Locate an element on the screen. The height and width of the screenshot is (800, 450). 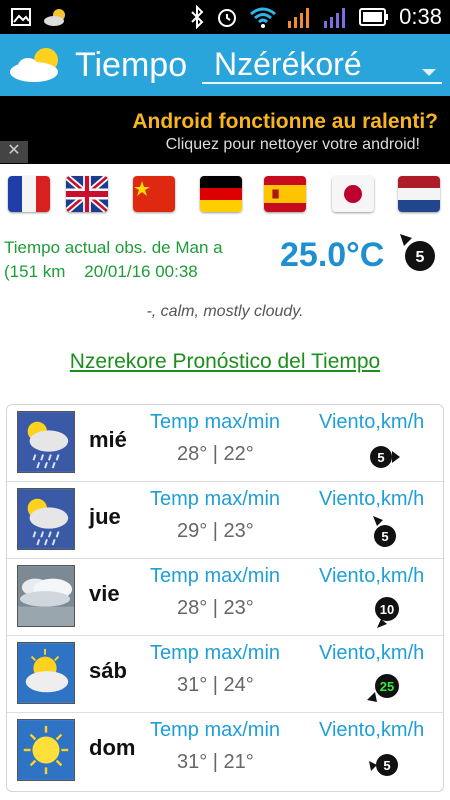
bluetooth-icon is located at coordinates (197, 17).